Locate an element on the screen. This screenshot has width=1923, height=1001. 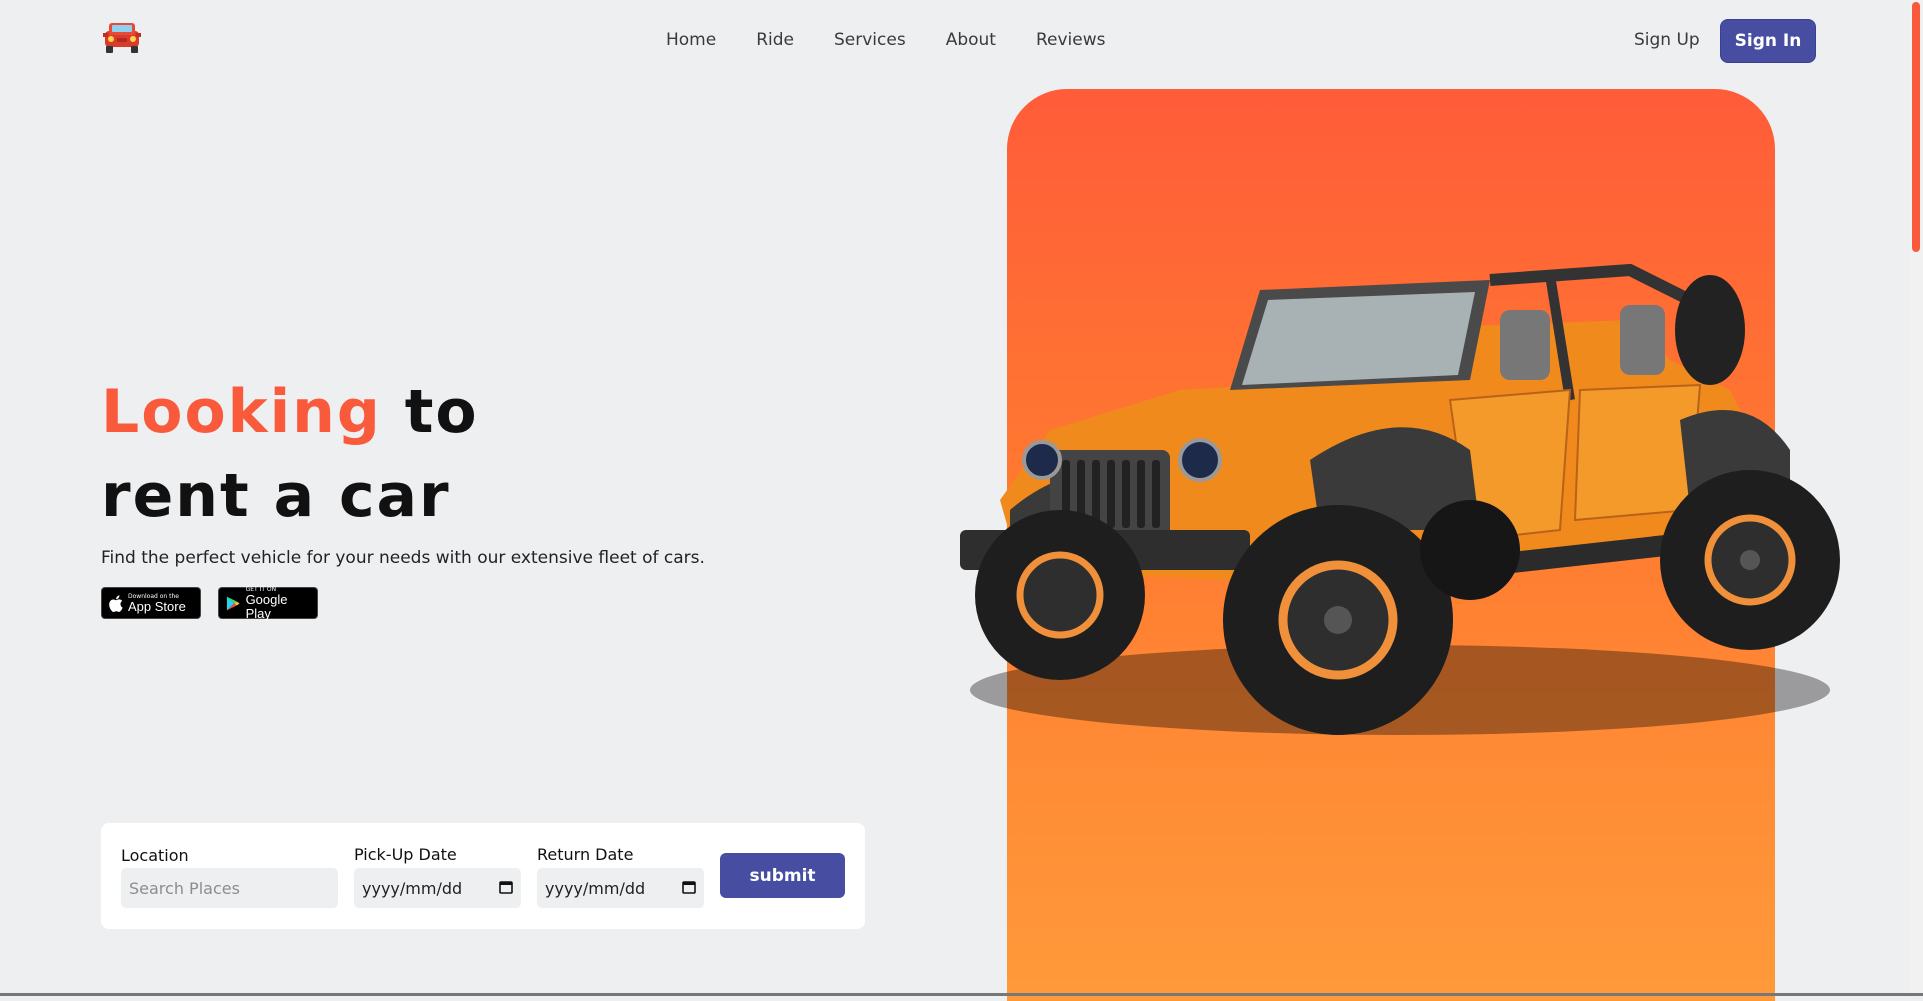
app-store-big-text: App Store is located at coordinates (157, 606).